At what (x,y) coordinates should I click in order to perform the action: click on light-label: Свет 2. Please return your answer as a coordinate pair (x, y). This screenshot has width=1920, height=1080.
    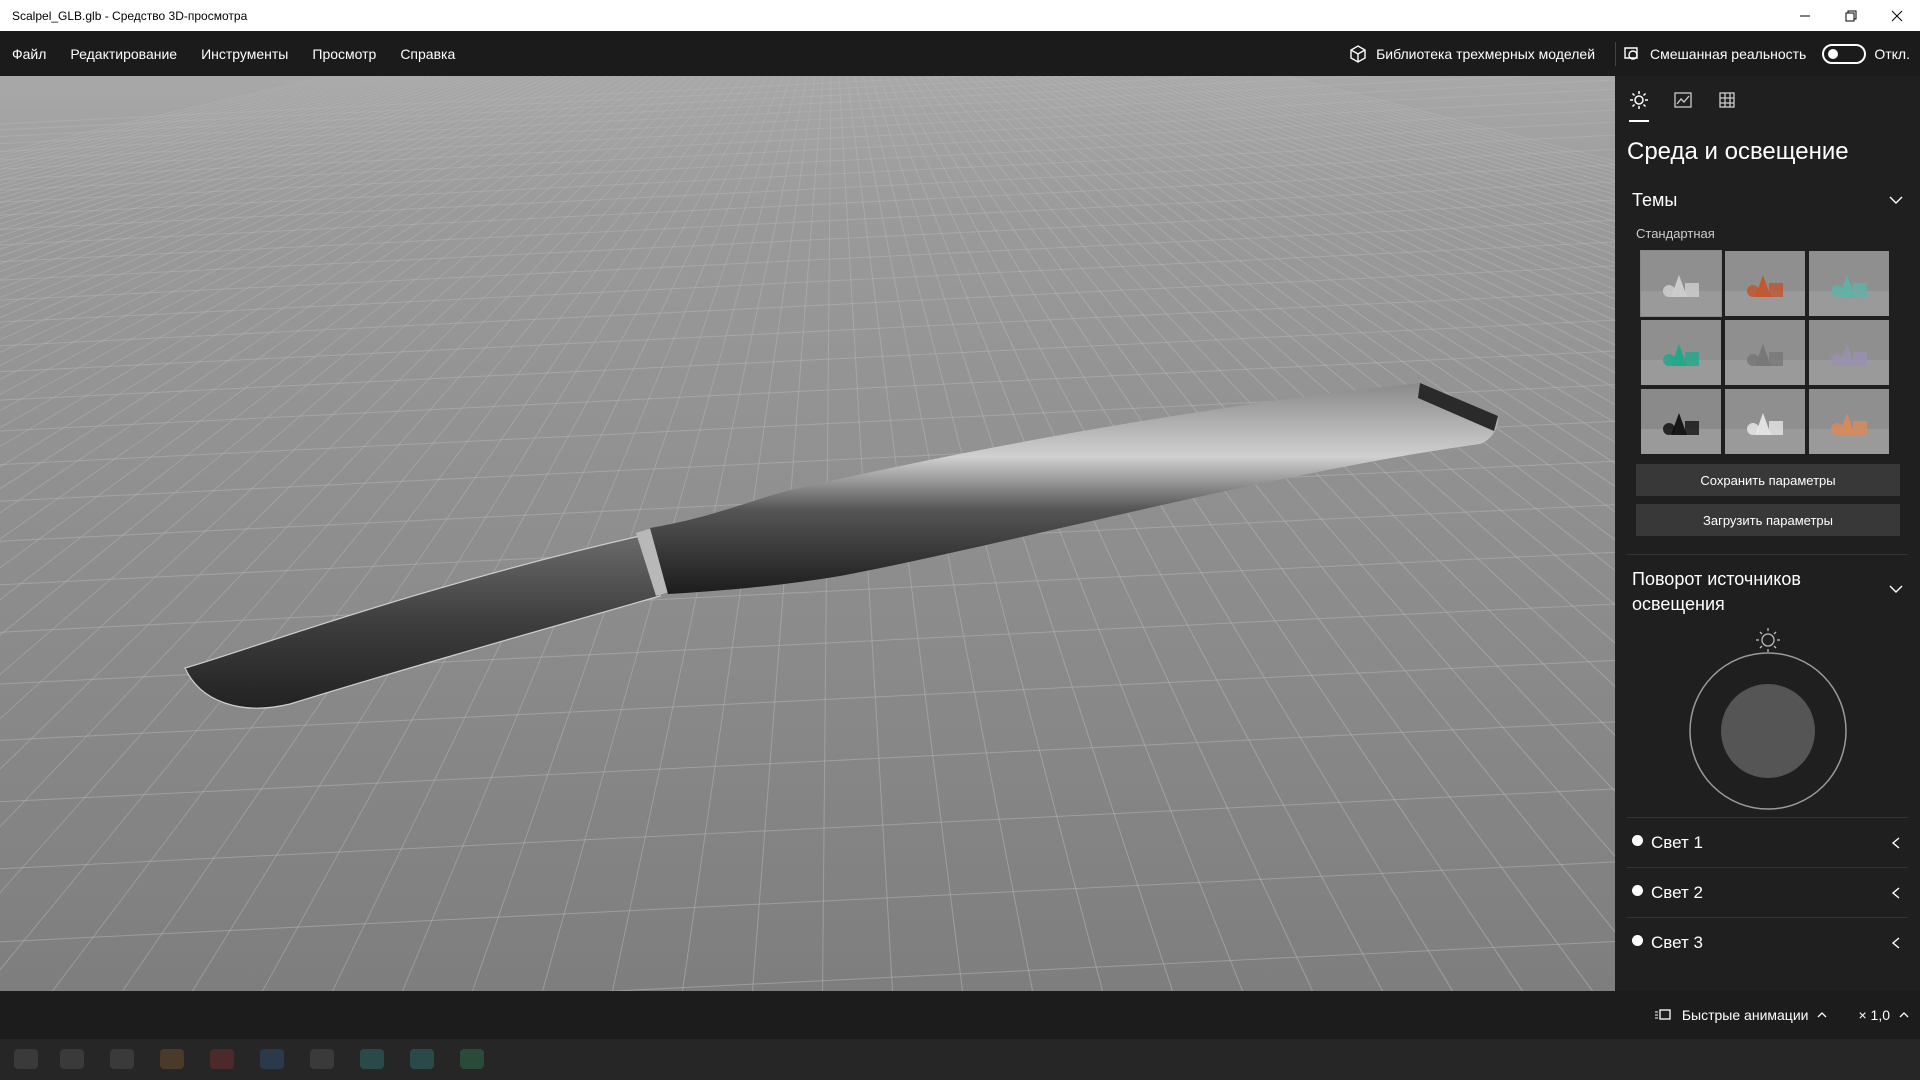
    Looking at the image, I should click on (1677, 892).